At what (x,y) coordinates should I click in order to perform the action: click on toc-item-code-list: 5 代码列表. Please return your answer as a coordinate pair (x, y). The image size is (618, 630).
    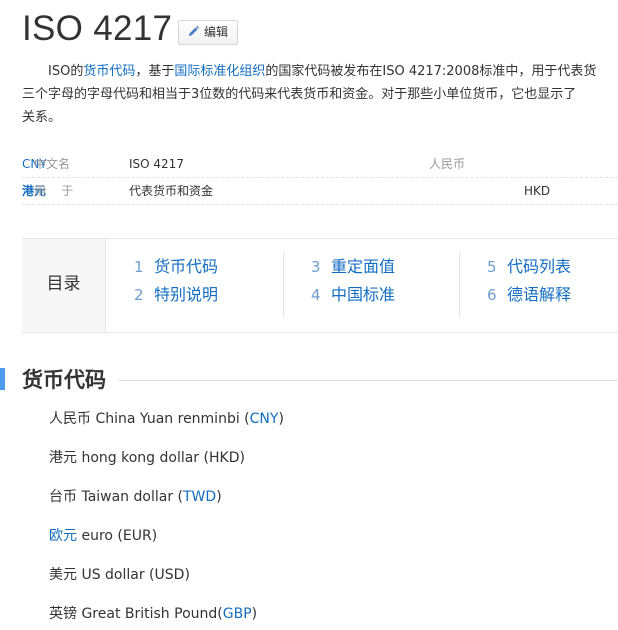
    Looking at the image, I should click on (552, 267).